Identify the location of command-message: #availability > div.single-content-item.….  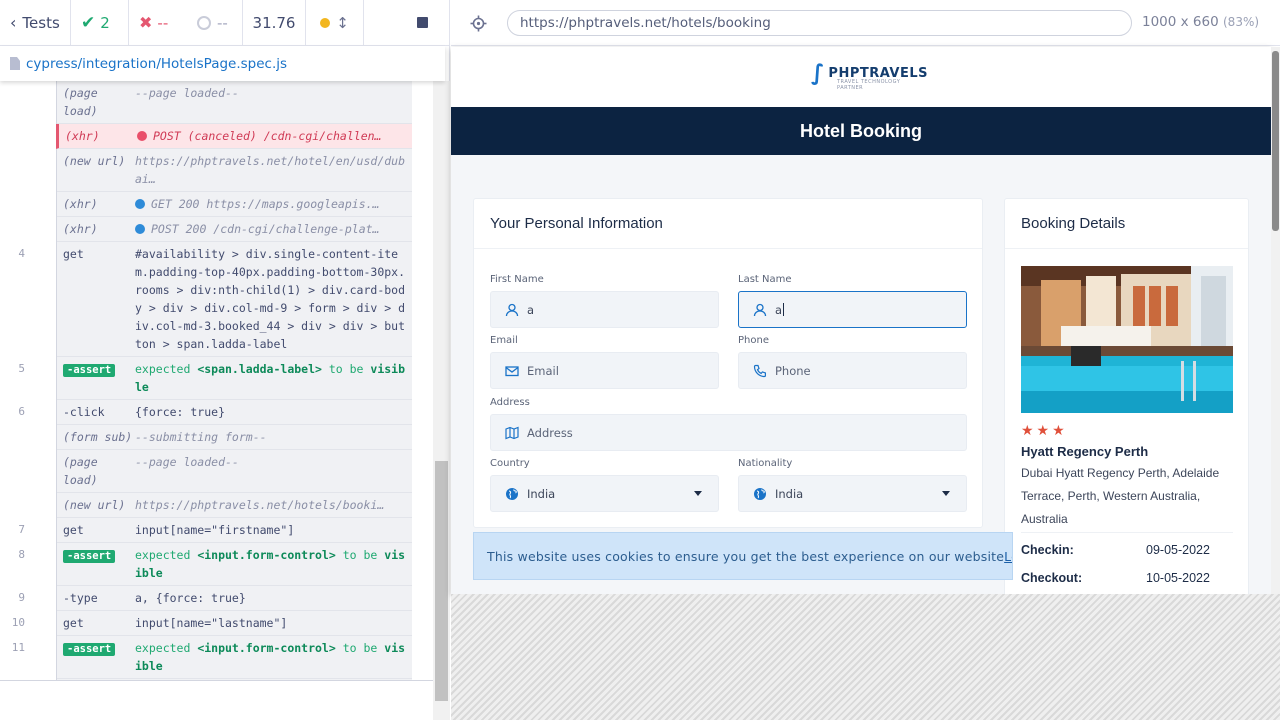
(270, 299).